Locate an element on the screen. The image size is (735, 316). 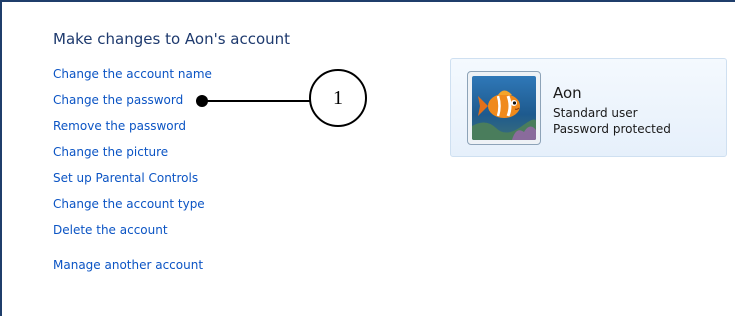
account-type: Standard user is located at coordinates (595, 113).